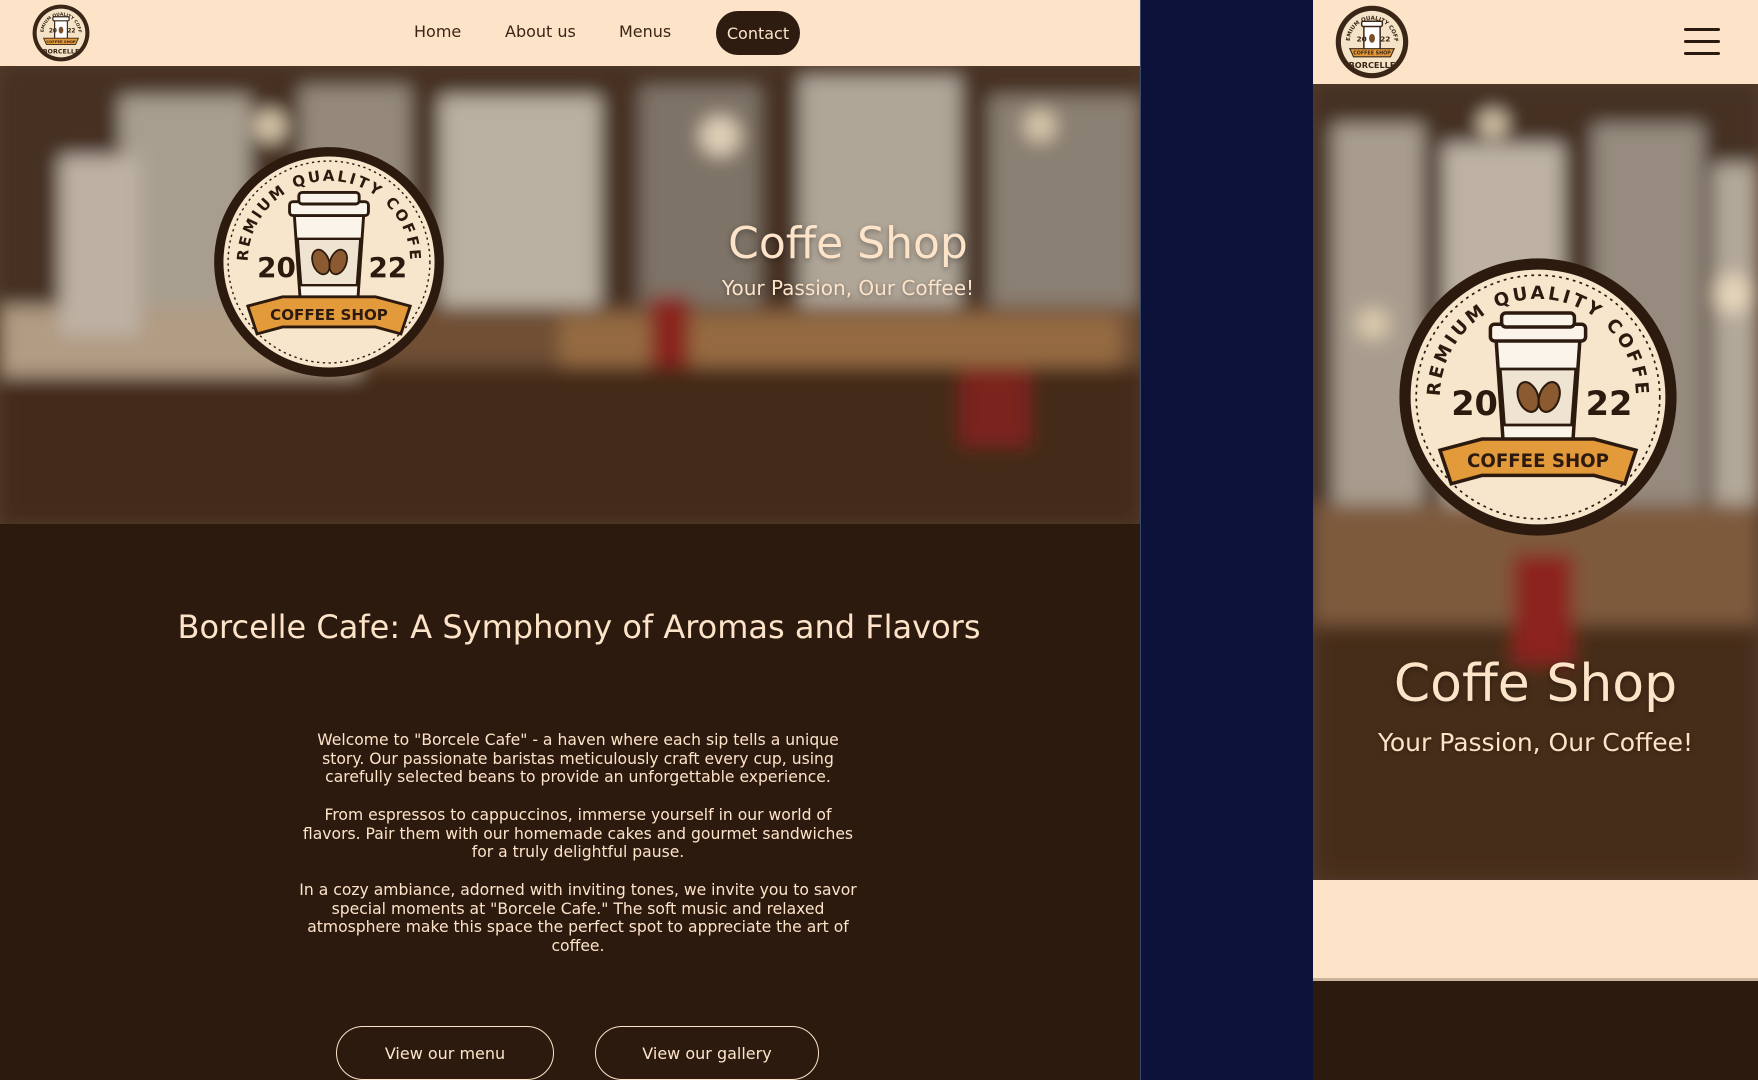 This screenshot has height=1080, width=1758. What do you see at coordinates (758, 33) in the screenshot?
I see `contact-button: Contact` at bounding box center [758, 33].